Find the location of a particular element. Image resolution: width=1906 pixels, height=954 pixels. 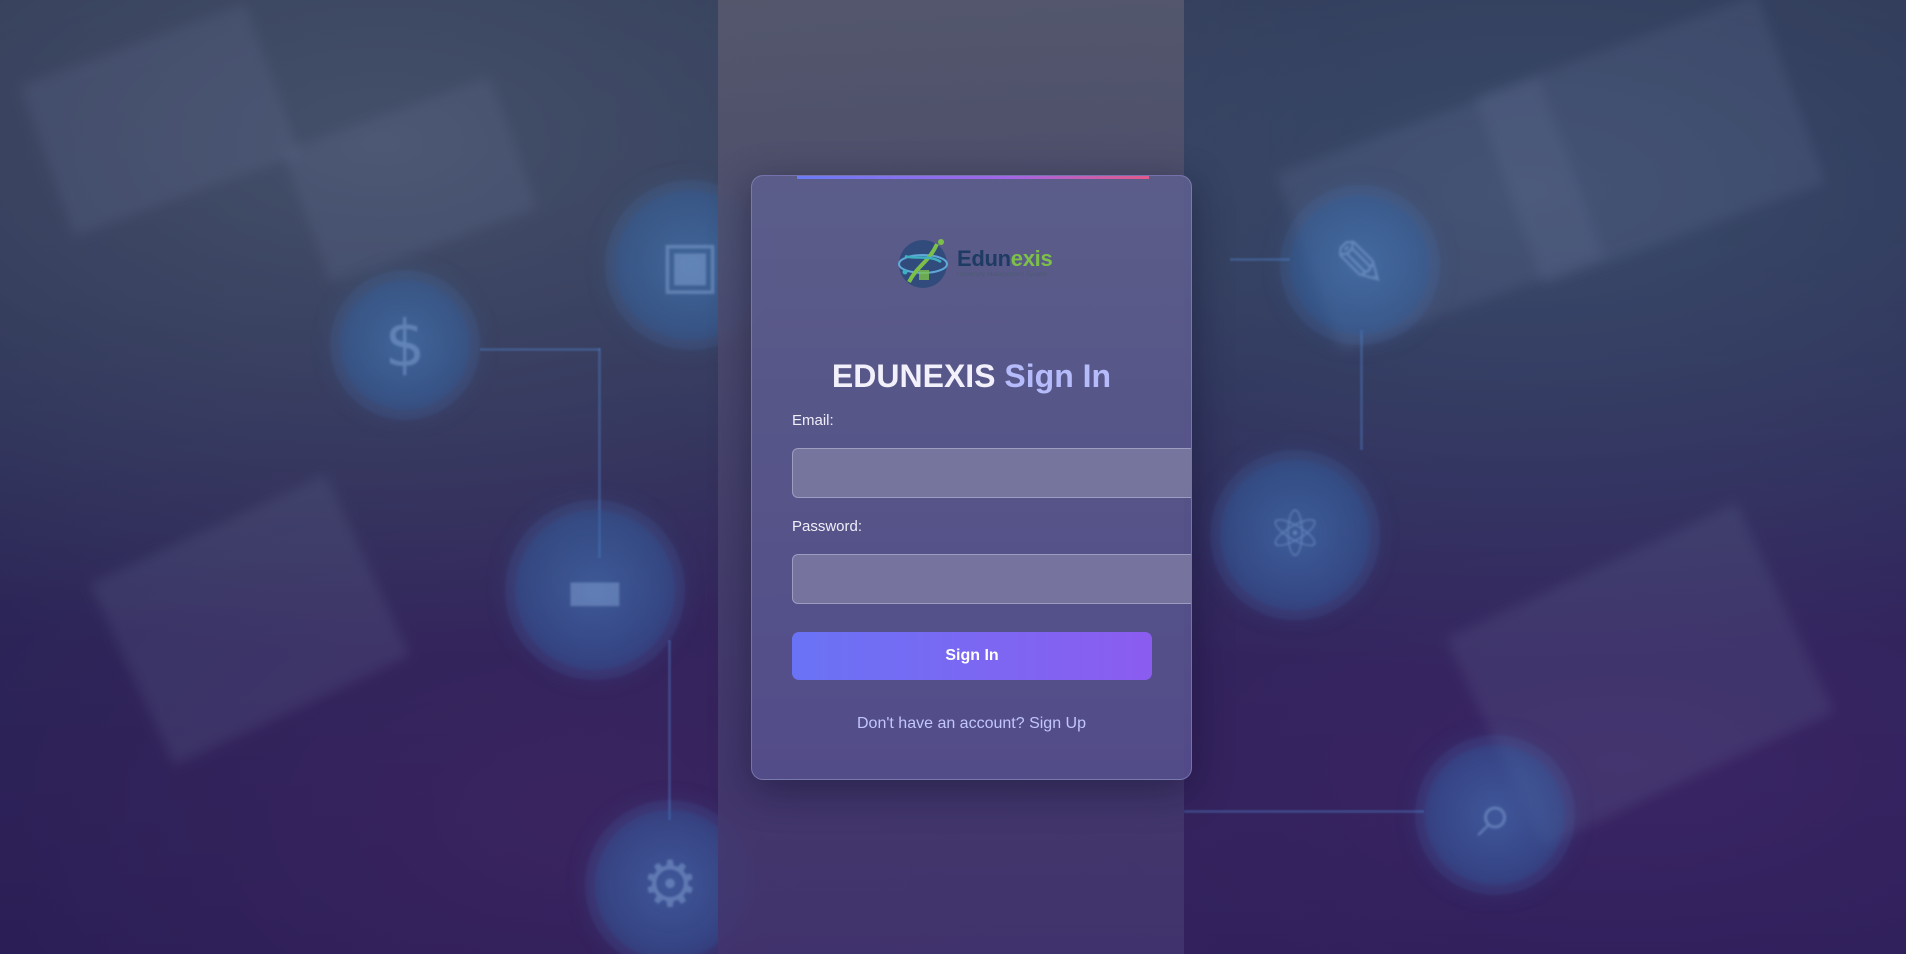

email-field is located at coordinates (991, 473).